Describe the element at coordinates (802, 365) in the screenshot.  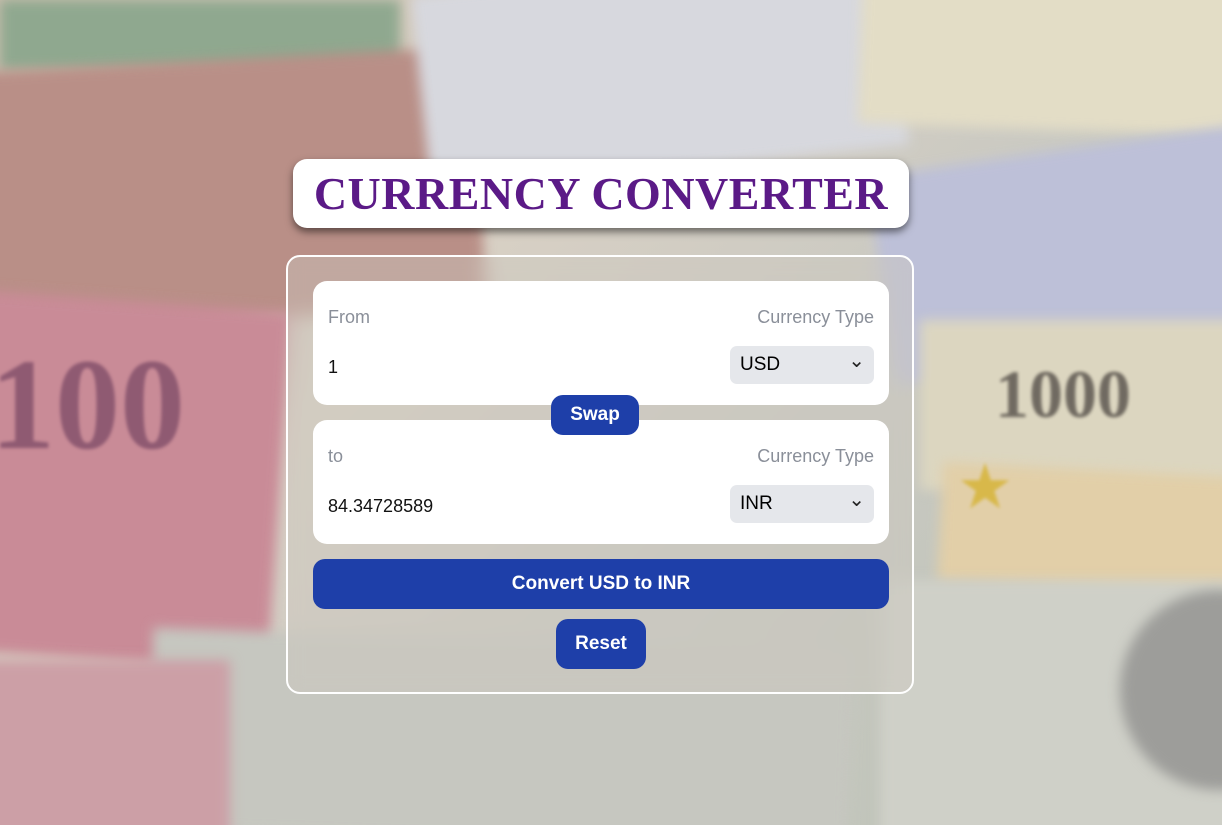
I see `from-currency-select: USD ⌄` at that location.